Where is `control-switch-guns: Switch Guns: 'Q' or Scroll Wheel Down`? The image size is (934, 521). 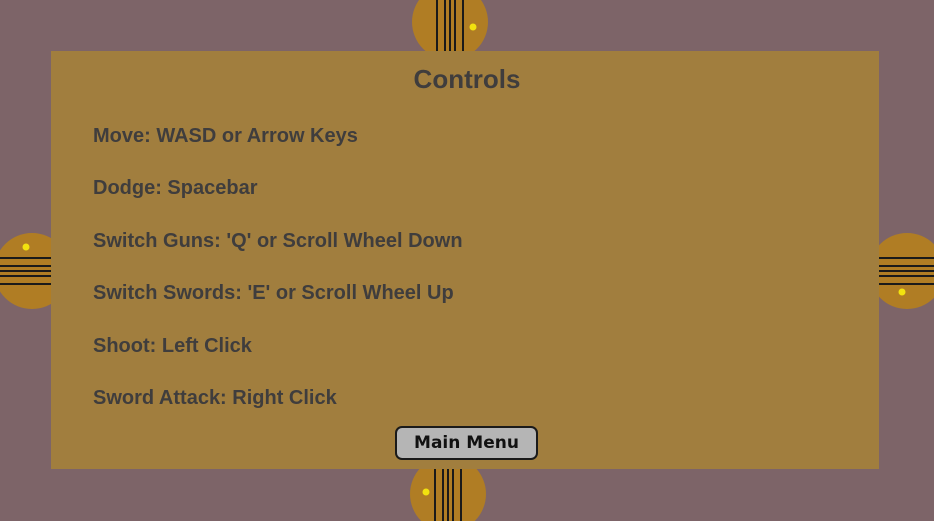
control-switch-guns: Switch Guns: 'Q' or Scroll Wheel Down is located at coordinates (278, 240).